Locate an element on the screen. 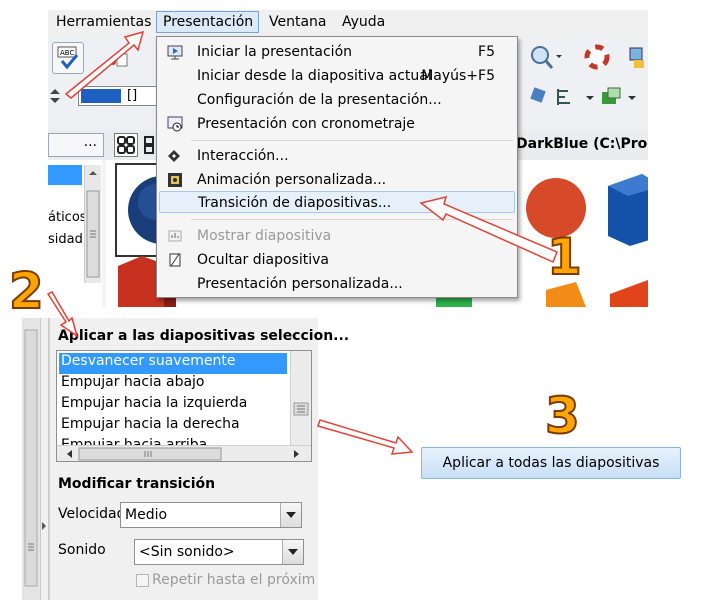 This screenshot has width=715, height=604. step-number-2: 2 is located at coordinates (26, 291).